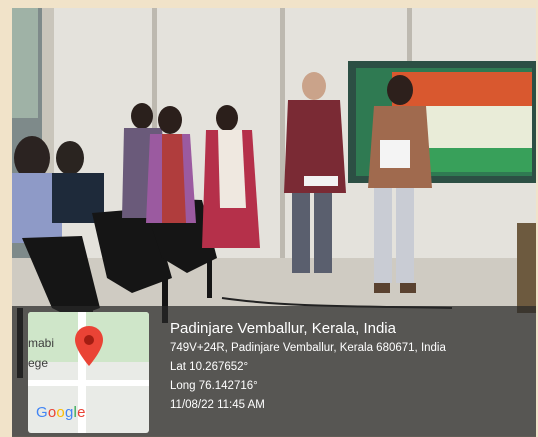 The image size is (538, 437). What do you see at coordinates (41, 343) in the screenshot?
I see `map-place-label: mabi` at bounding box center [41, 343].